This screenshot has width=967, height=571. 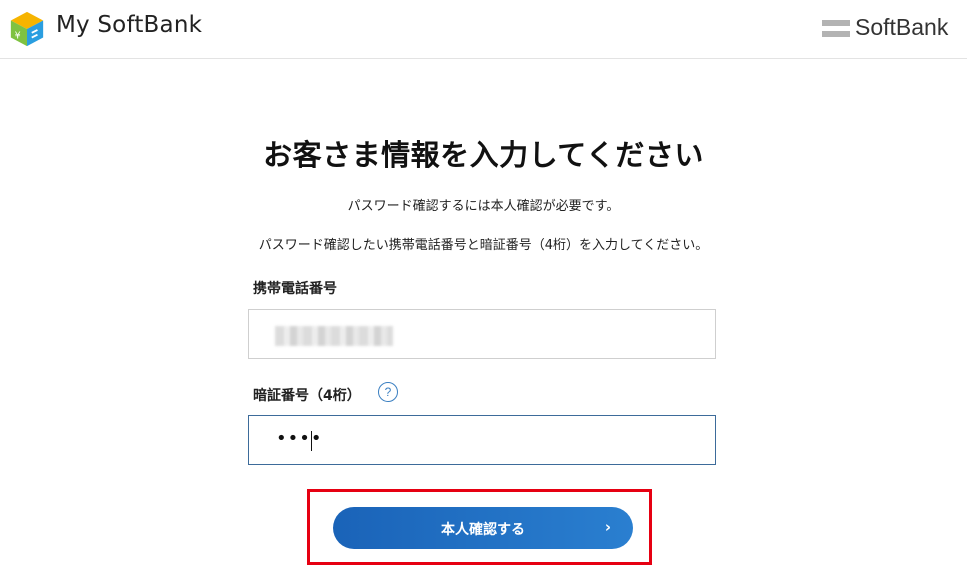 What do you see at coordinates (483, 155) in the screenshot?
I see `page-title: お客さま情報を入力してください` at bounding box center [483, 155].